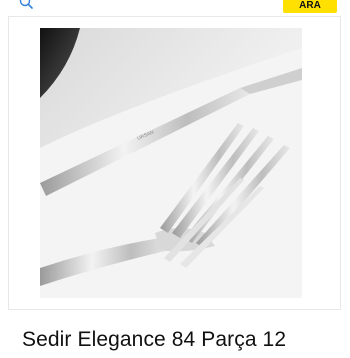 The height and width of the screenshot is (358, 350). I want to click on search-icon, so click(26, 5).